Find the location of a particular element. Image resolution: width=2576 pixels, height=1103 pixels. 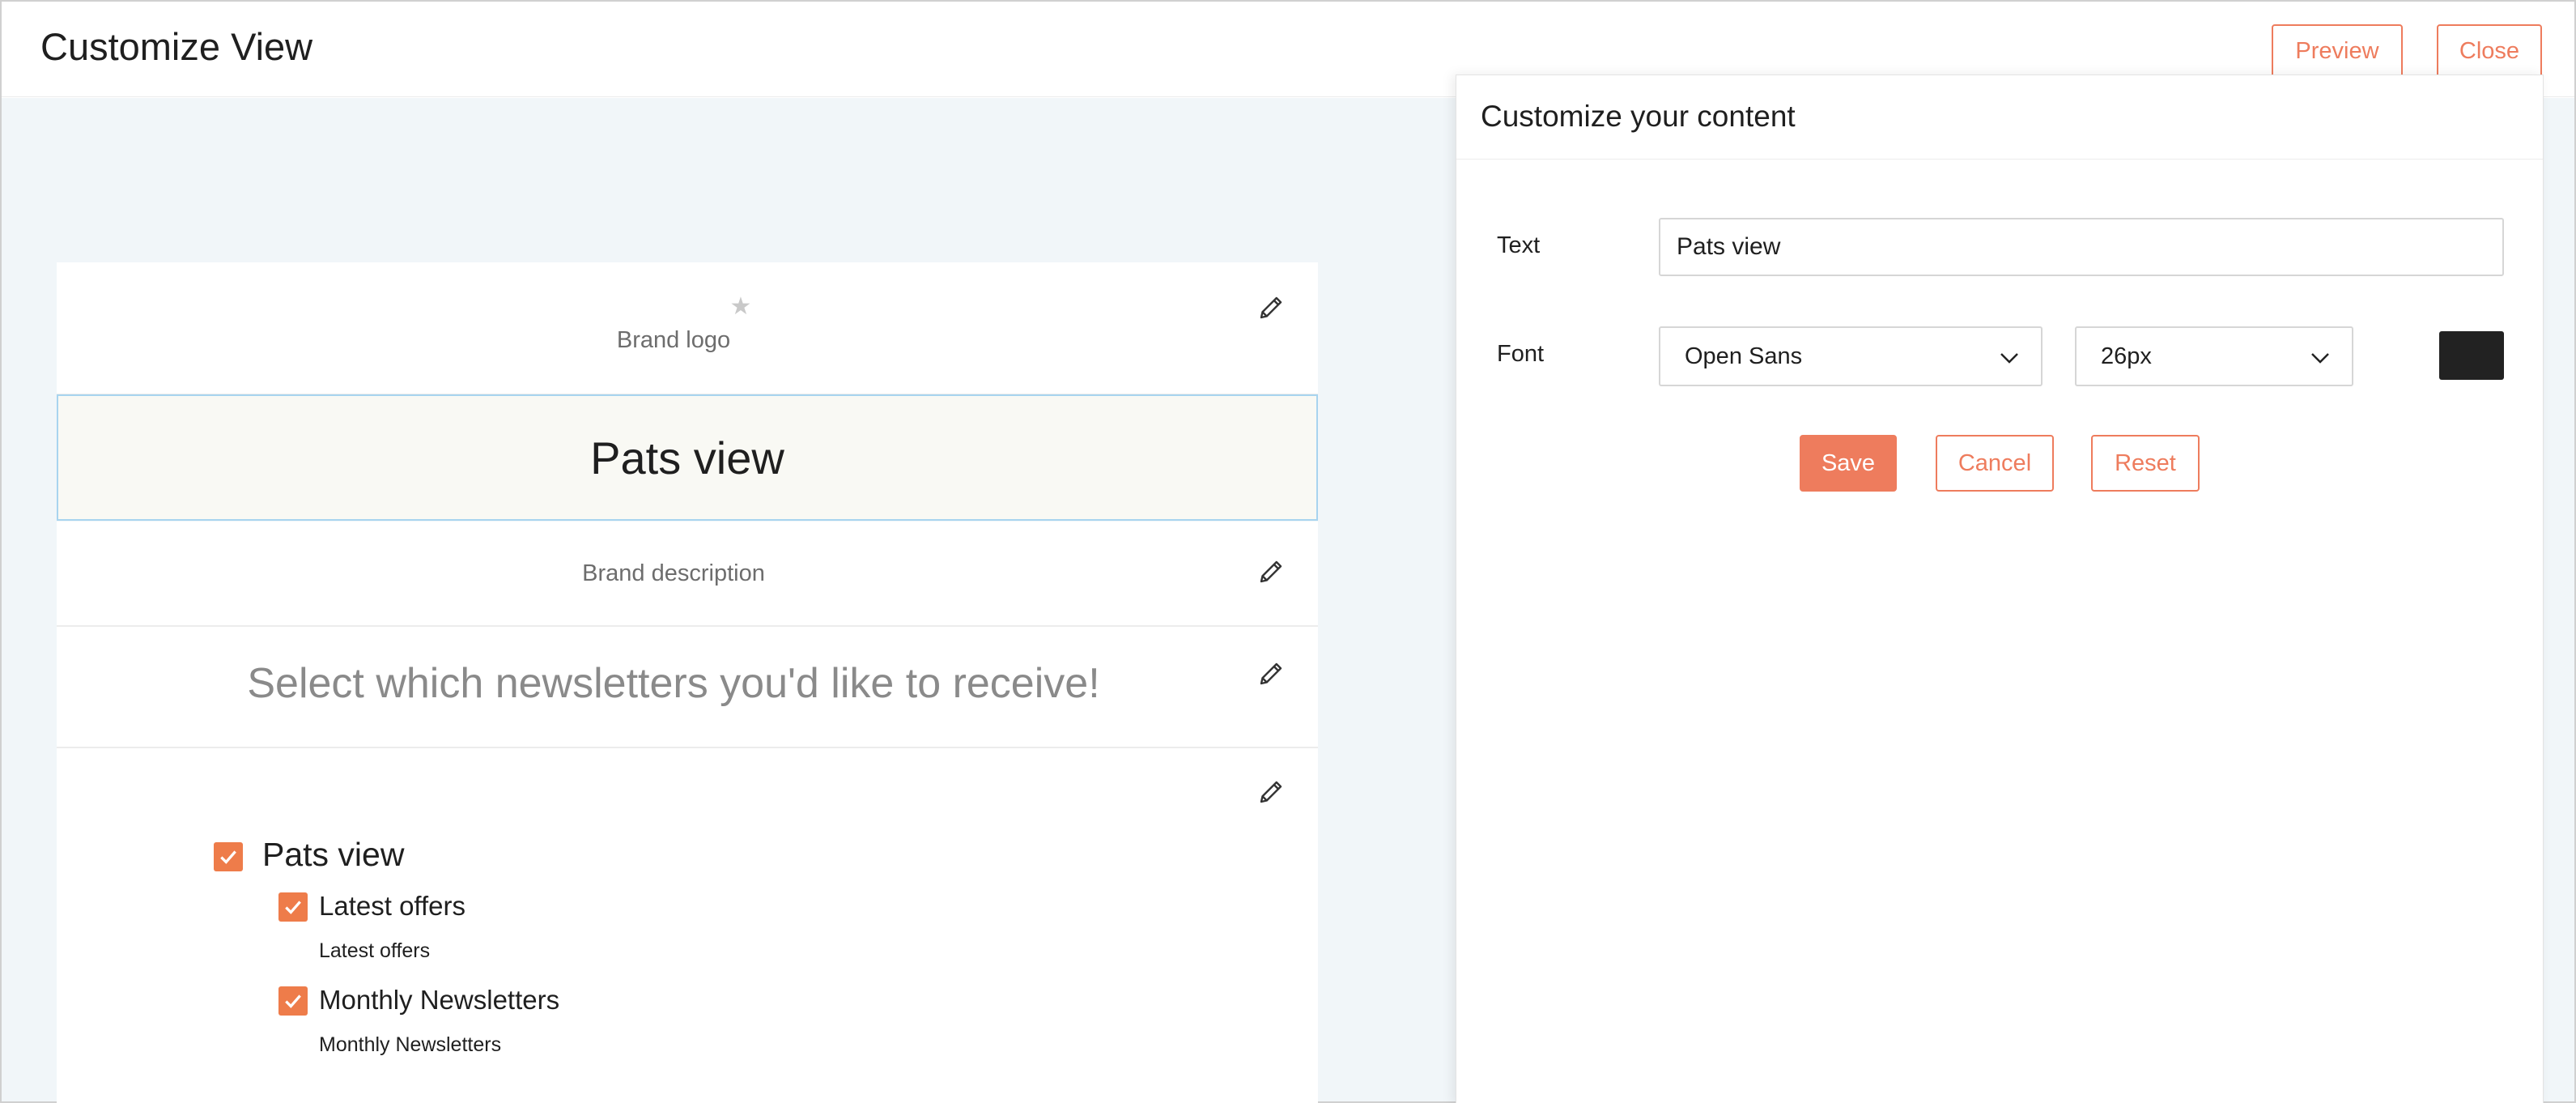

item-label: Monthly Newsletters is located at coordinates (439, 1000).